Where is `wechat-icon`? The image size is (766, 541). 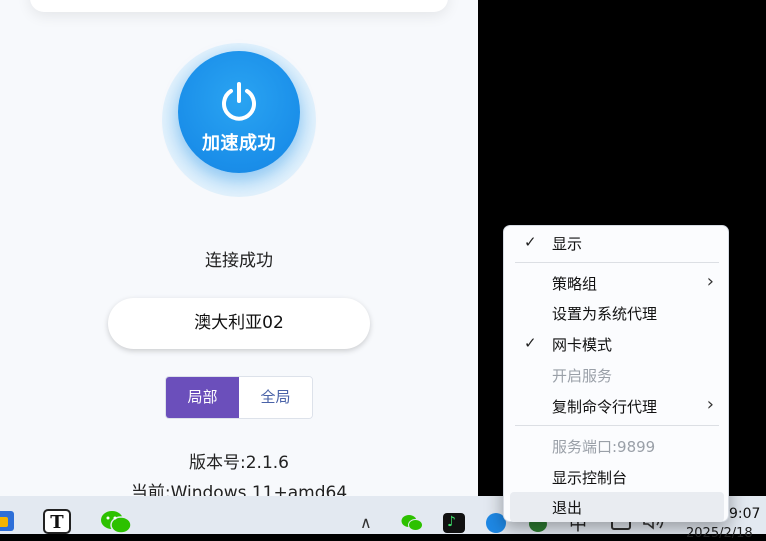 wechat-icon is located at coordinates (116, 522).